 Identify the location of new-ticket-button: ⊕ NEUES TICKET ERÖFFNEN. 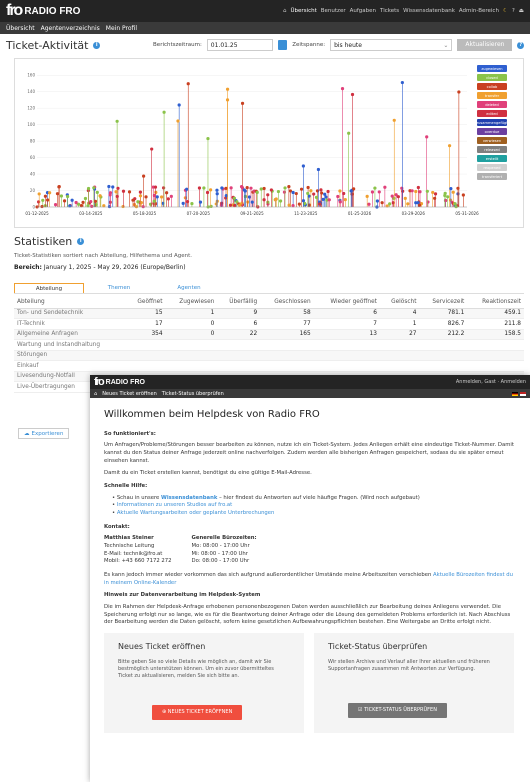
(197, 712).